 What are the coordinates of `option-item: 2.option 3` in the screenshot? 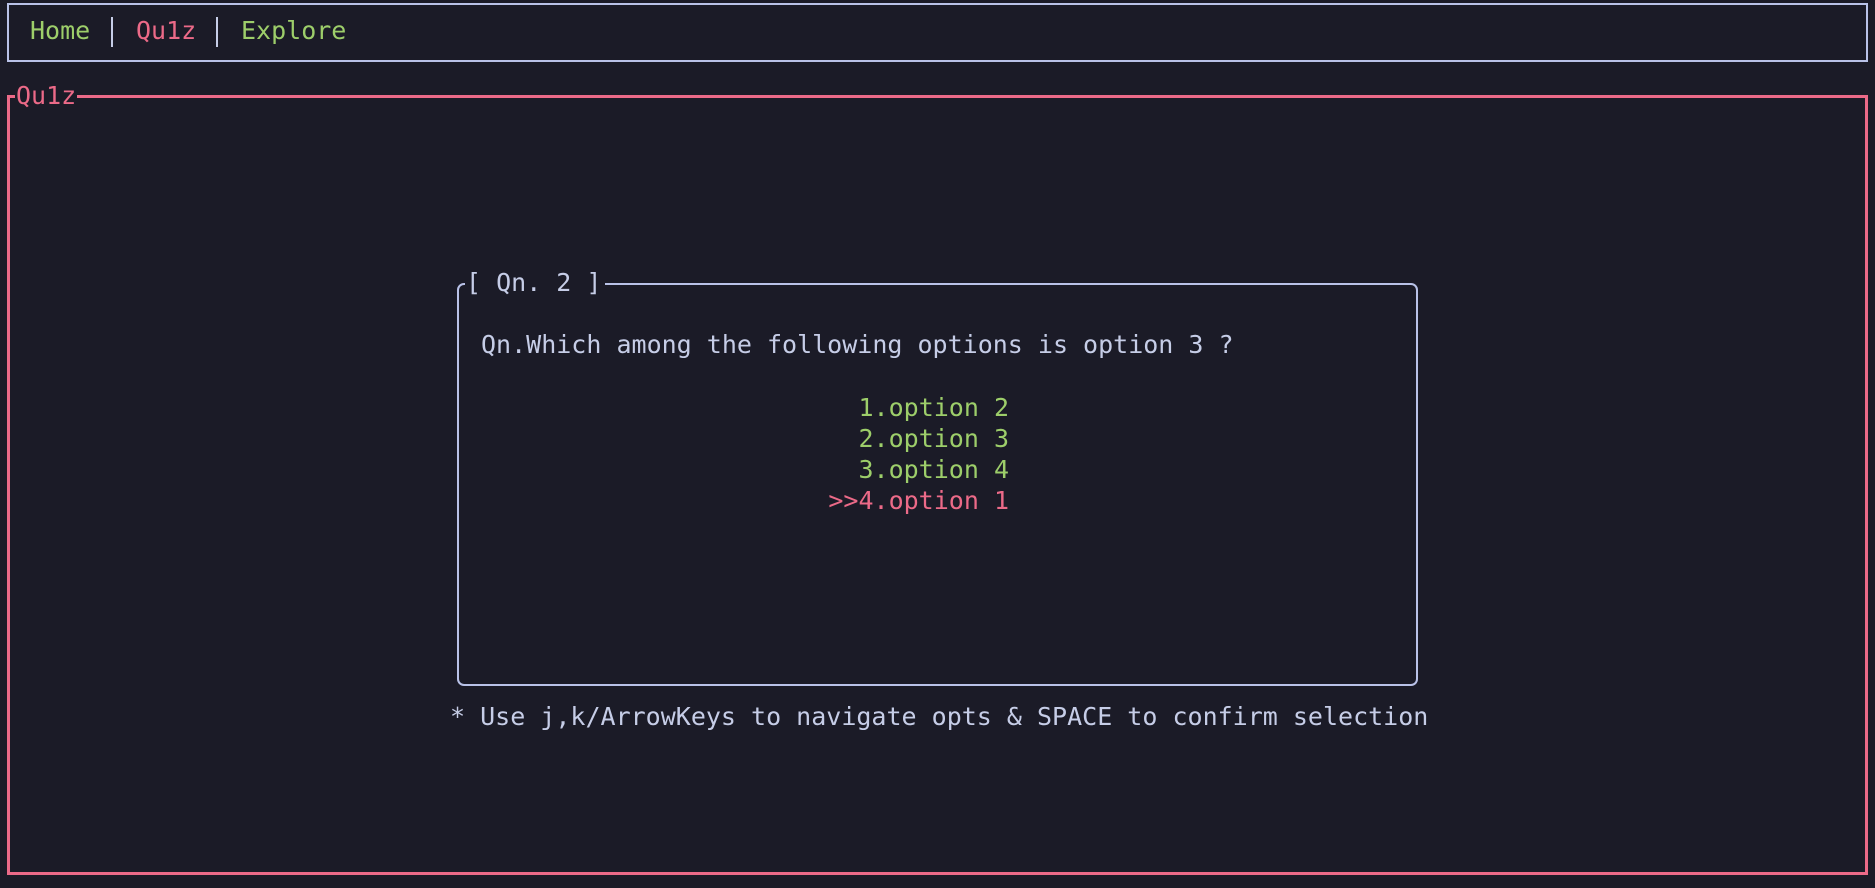 It's located at (918, 438).